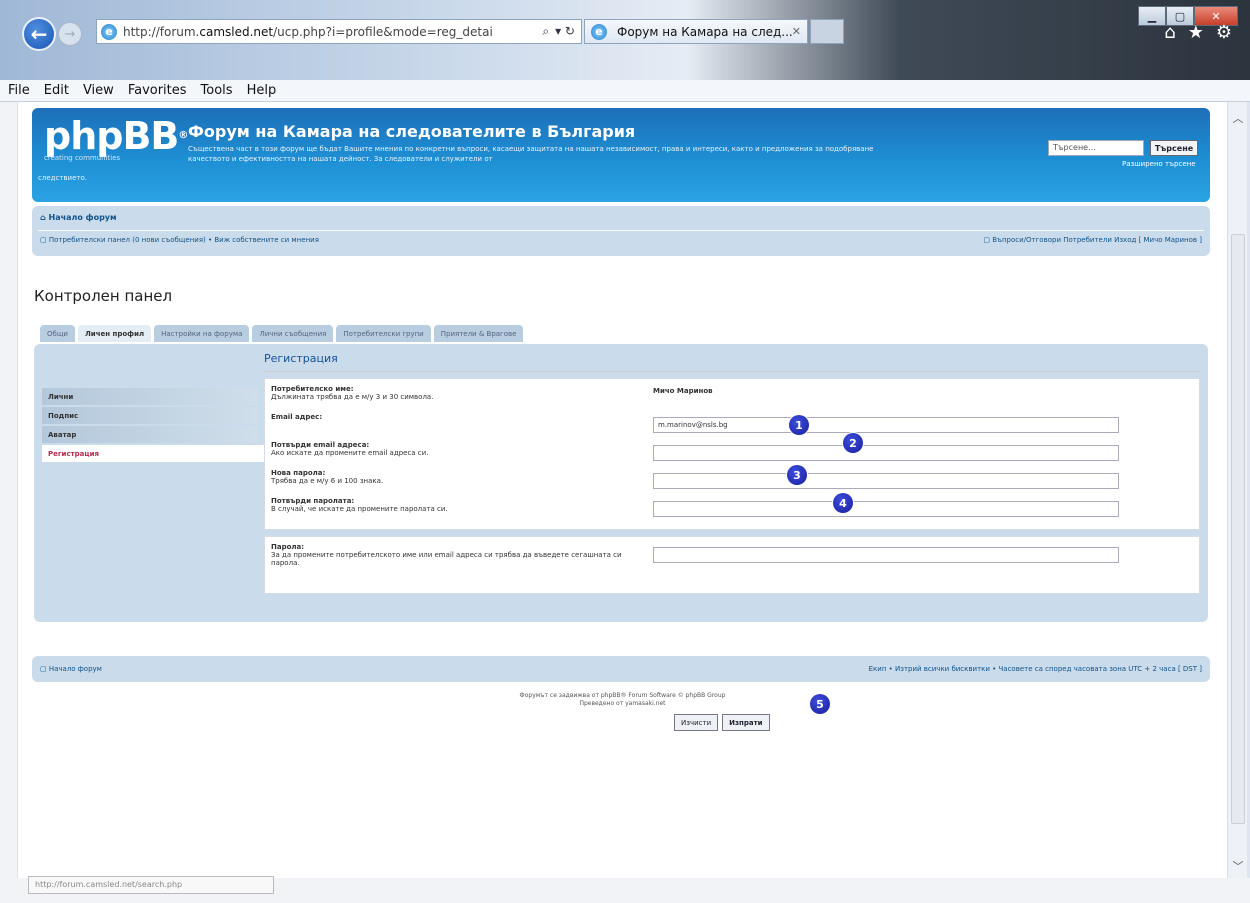 The height and width of the screenshot is (903, 1250). Describe the element at coordinates (19, 90) in the screenshot. I see `menu-file: File` at that location.